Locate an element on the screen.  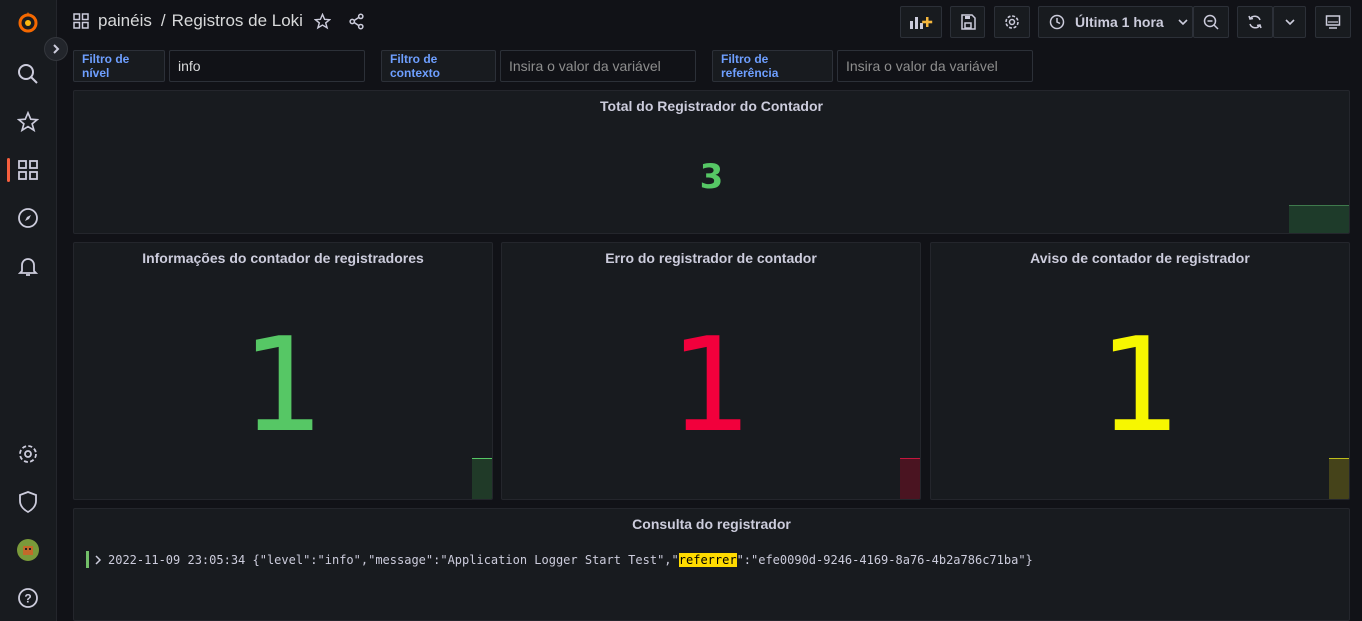
share-icon is located at coordinates (356, 21).